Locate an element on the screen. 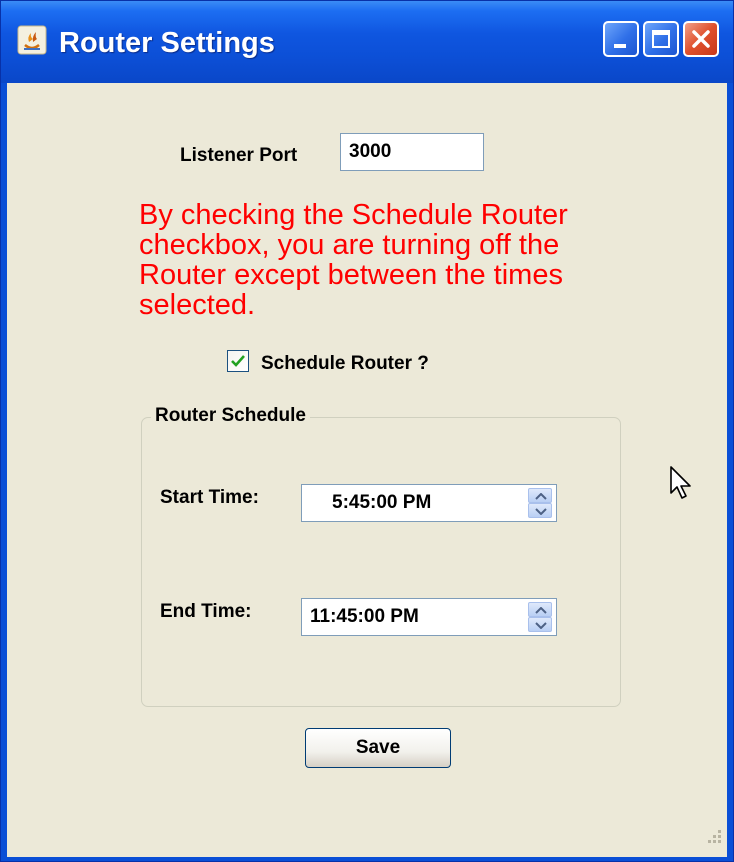 The height and width of the screenshot is (862, 734). end-time-value: 11:45:00 PM is located at coordinates (364, 617).